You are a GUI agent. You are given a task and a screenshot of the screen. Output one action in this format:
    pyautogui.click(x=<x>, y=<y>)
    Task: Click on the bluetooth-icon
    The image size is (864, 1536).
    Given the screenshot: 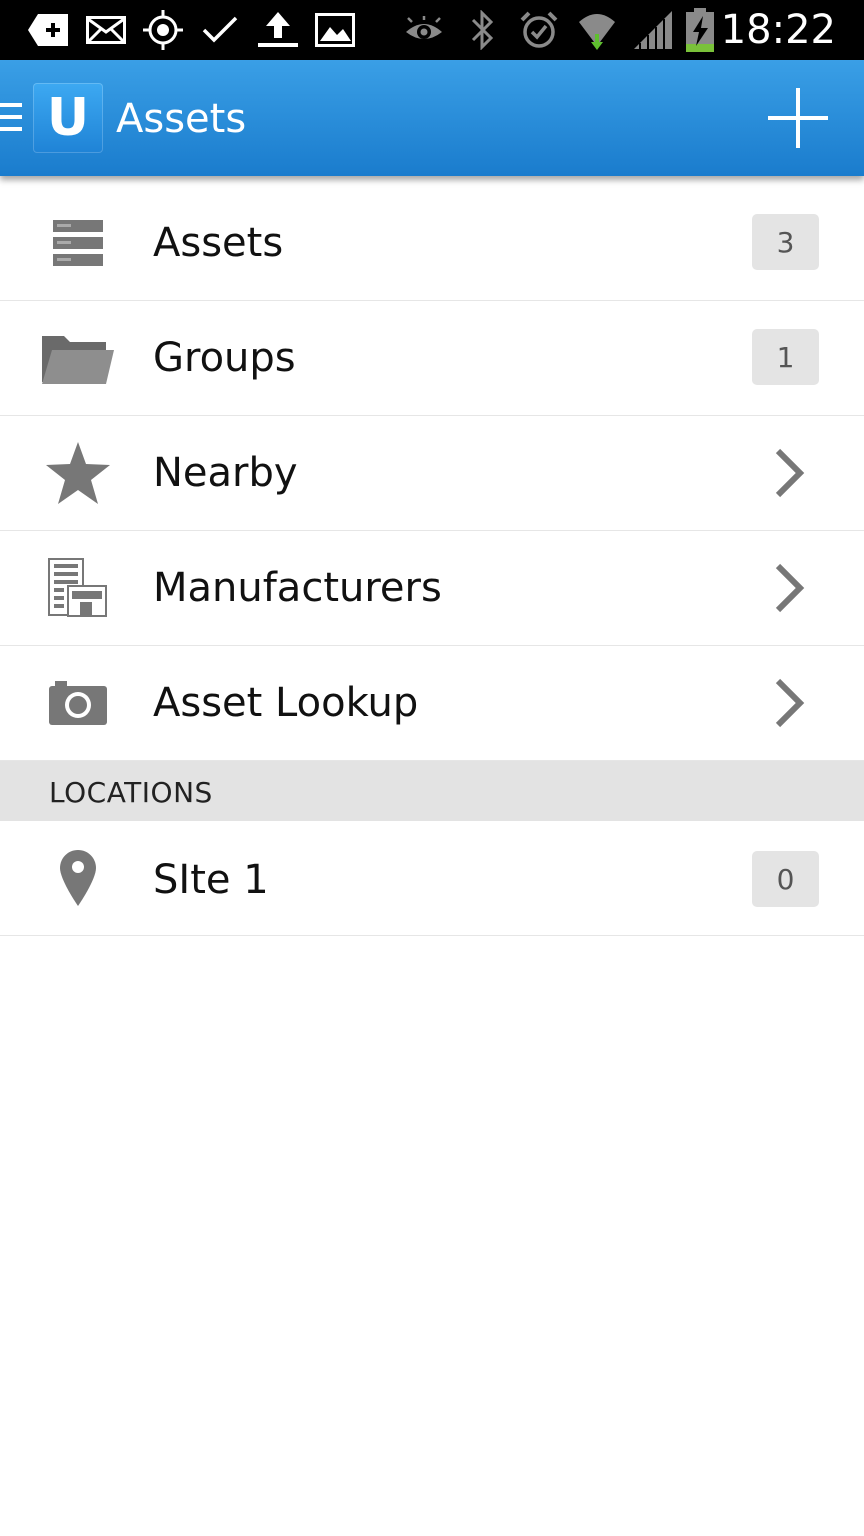 What is the action you would take?
    pyautogui.click(x=482, y=30)
    